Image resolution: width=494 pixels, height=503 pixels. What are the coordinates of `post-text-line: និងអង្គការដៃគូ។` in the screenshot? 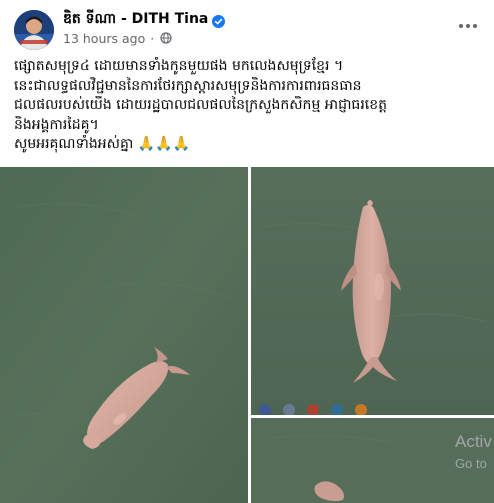 It's located at (56, 124).